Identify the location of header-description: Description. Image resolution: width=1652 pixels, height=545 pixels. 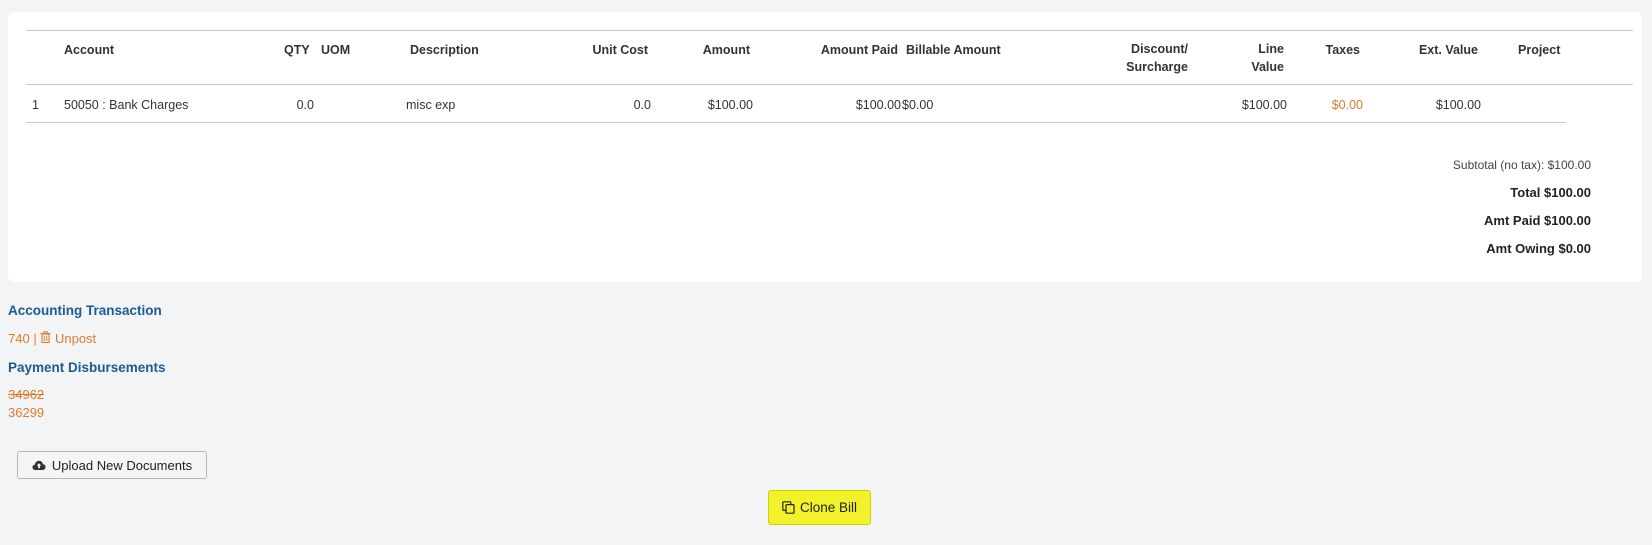
(444, 50).